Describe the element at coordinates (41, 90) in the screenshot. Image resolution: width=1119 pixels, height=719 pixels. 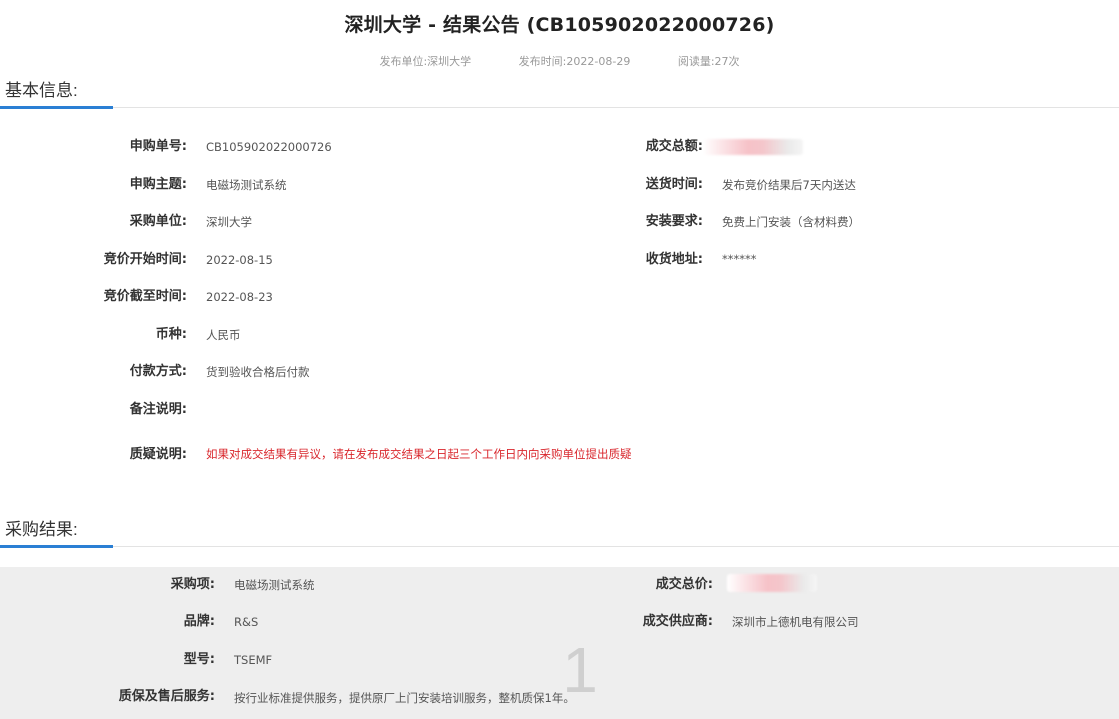
I see `section-title-basic-info: 基本信息:` at that location.